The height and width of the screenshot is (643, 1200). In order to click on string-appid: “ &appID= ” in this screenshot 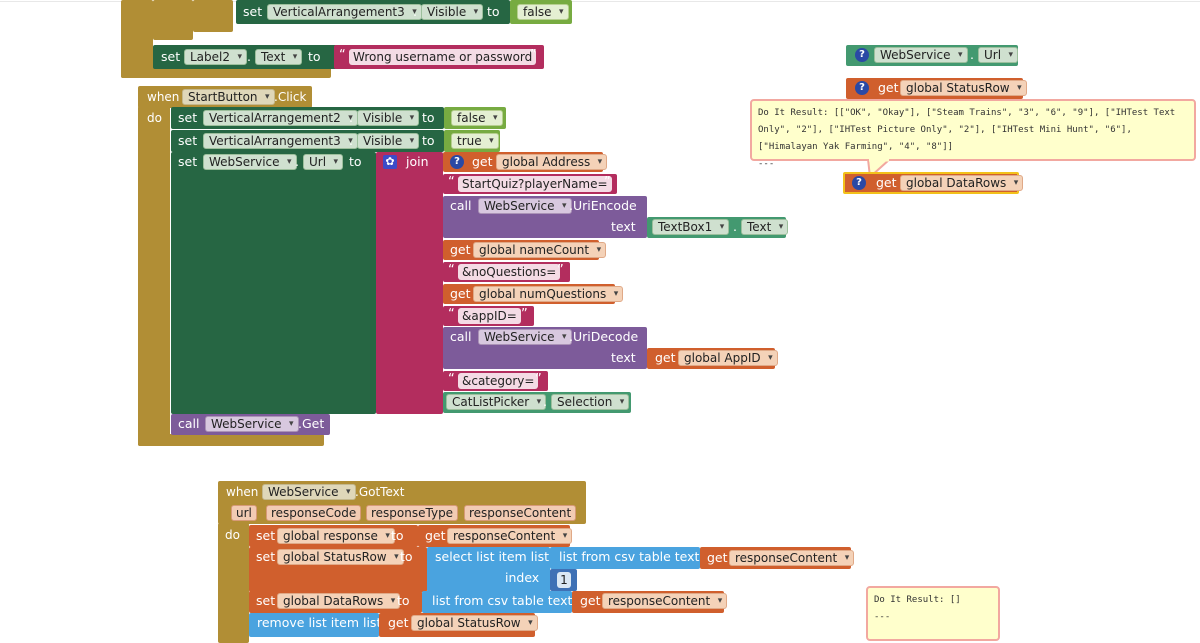, I will do `click(488, 316)`.